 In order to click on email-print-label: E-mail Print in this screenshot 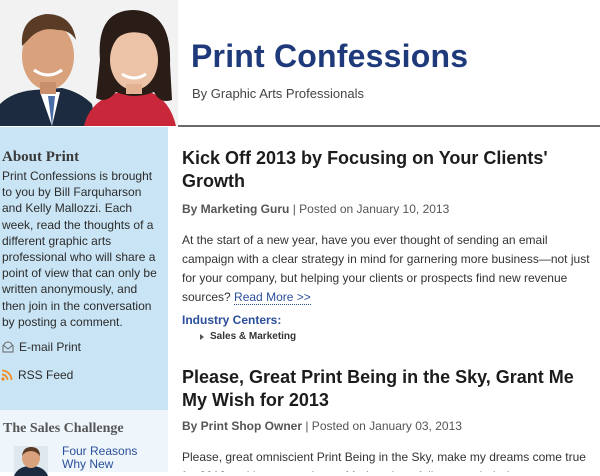, I will do `click(50, 347)`.